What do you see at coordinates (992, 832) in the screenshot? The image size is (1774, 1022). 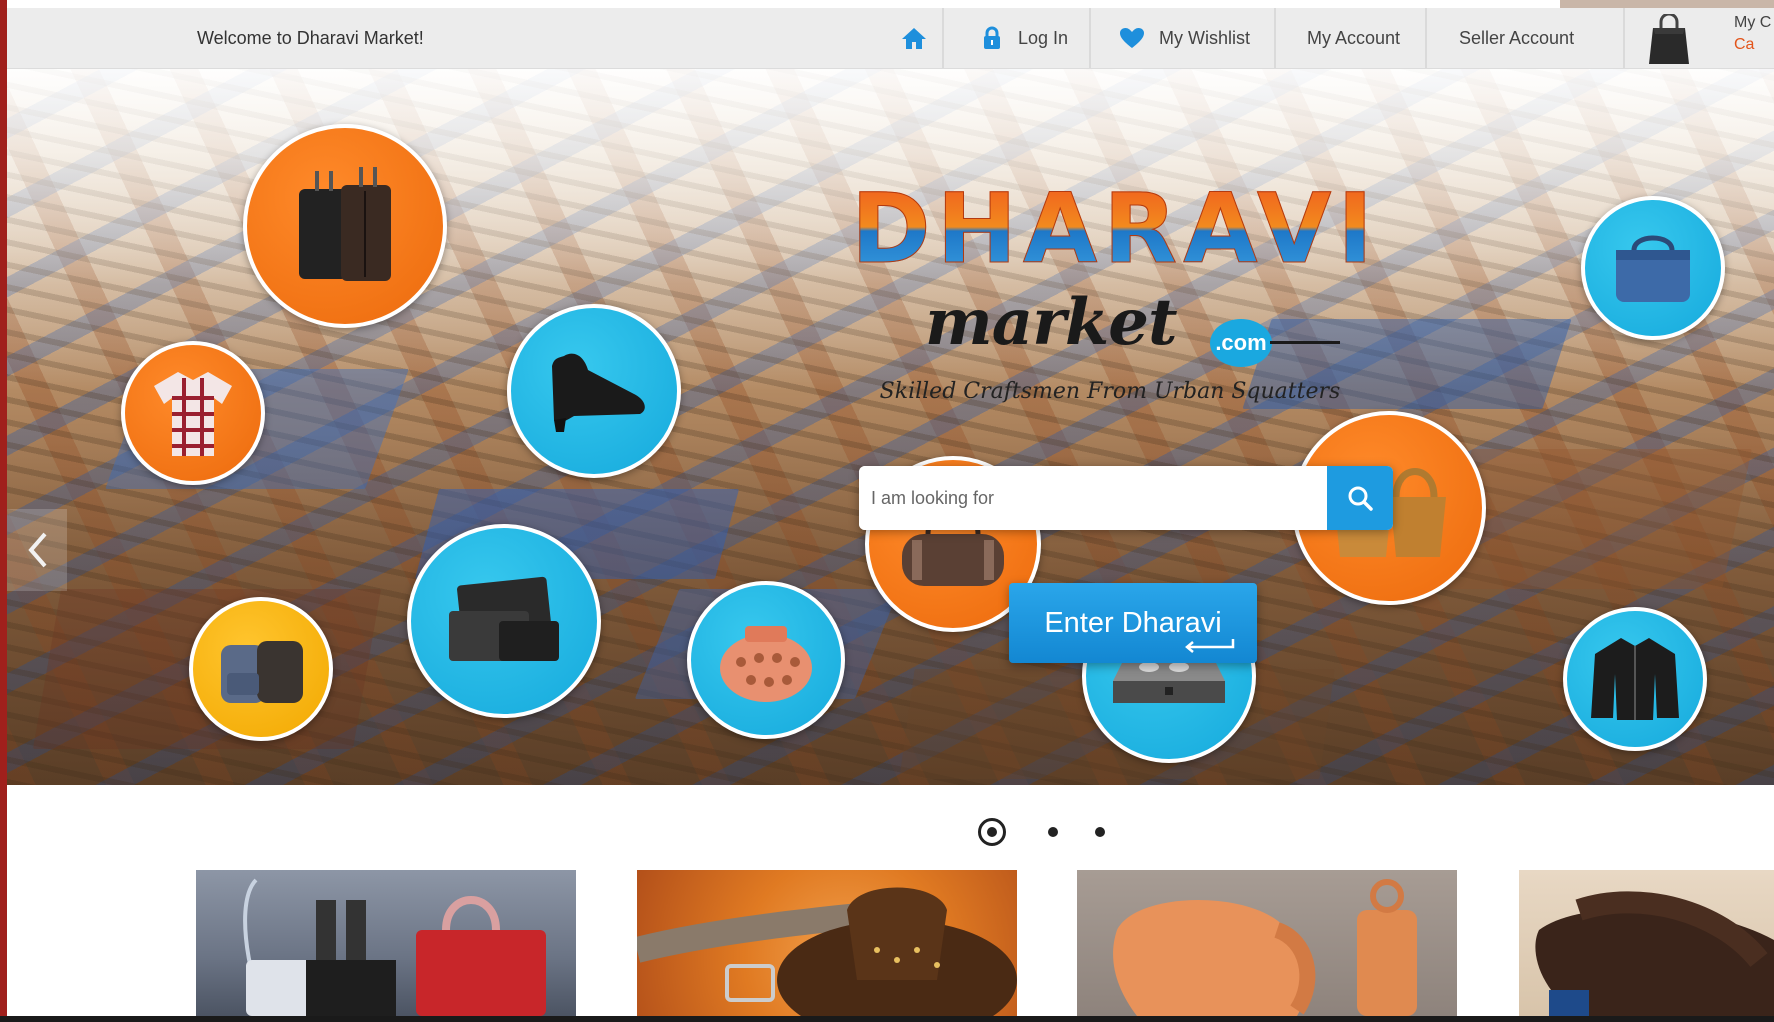 I see `carousel-dot-active` at bounding box center [992, 832].